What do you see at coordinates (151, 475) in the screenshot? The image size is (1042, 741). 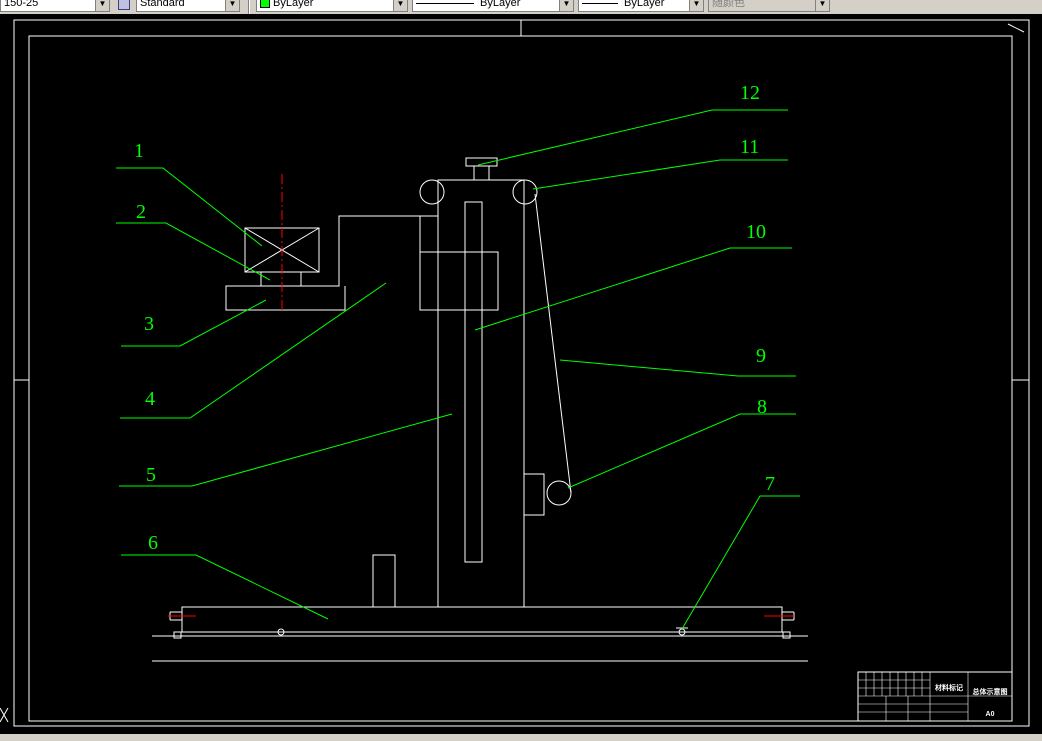 I see `balloon-5: 5` at bounding box center [151, 475].